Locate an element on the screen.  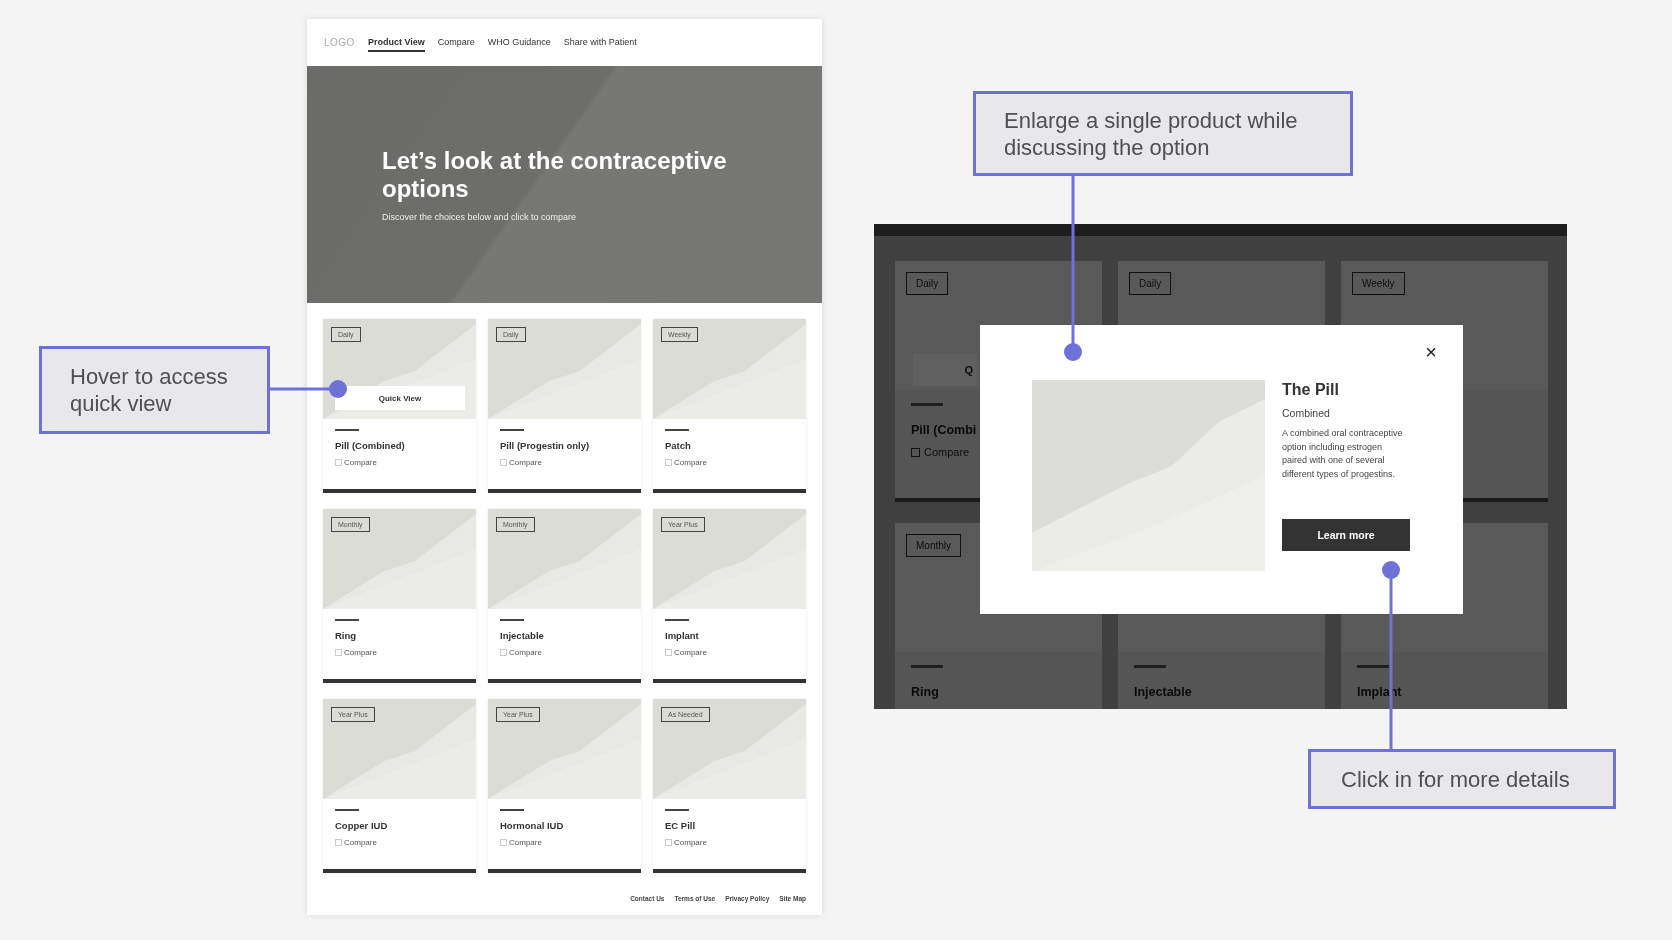
modal-title: The Pill is located at coordinates (1311, 390).